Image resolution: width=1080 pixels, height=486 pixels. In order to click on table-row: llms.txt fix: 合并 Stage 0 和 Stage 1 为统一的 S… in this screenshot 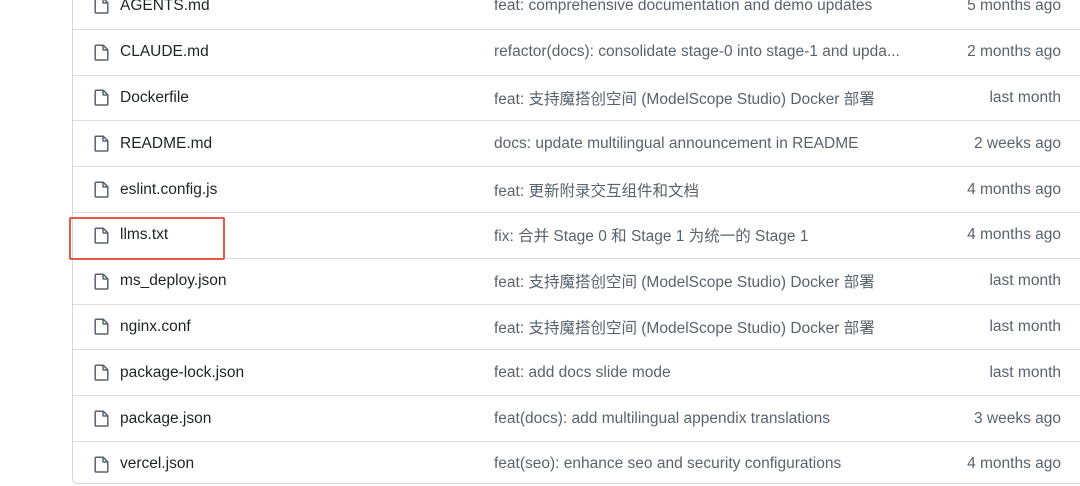, I will do `click(576, 234)`.